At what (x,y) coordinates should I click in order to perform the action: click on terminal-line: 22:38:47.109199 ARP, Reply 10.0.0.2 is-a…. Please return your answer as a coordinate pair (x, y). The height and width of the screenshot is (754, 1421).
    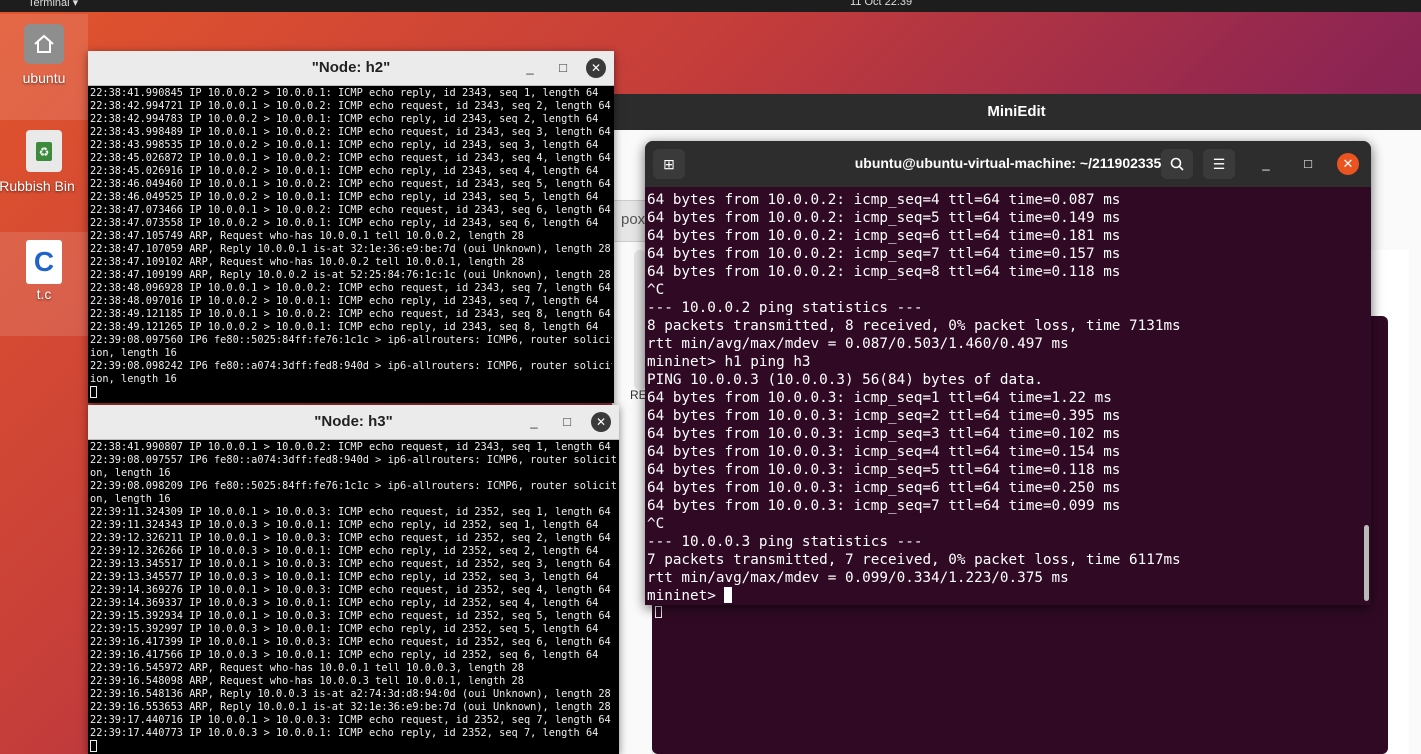
    Looking at the image, I should click on (350, 275).